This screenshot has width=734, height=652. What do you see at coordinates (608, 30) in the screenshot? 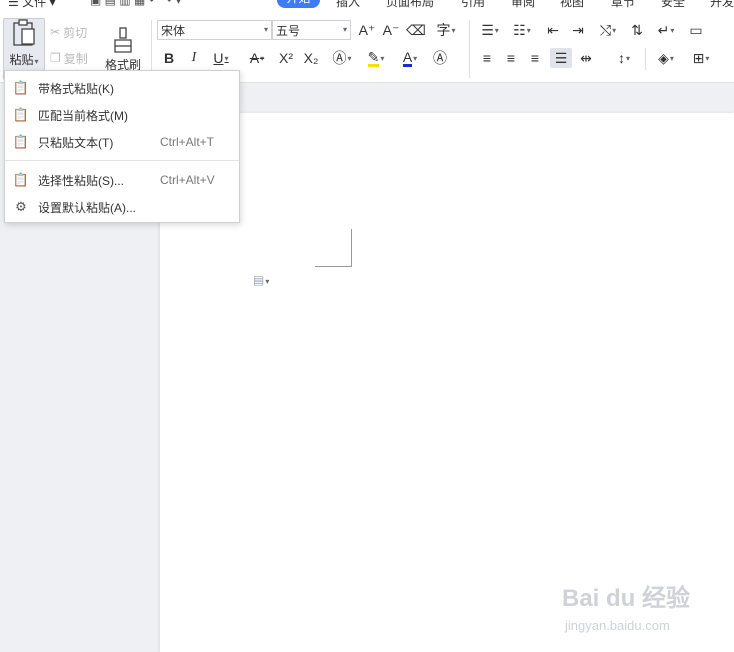
I see `chinese-layout-icon: ⤭ ▾` at bounding box center [608, 30].